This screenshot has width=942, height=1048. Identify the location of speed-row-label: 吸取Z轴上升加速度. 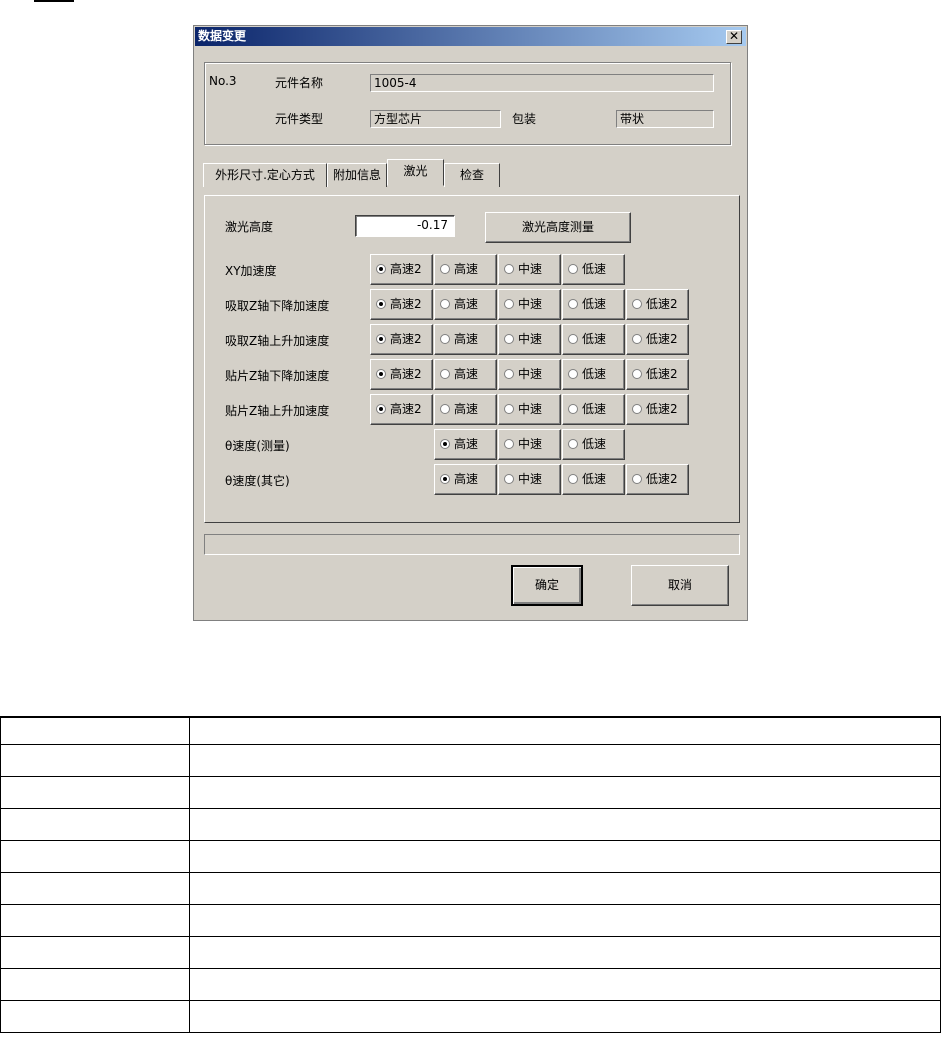
(277, 341).